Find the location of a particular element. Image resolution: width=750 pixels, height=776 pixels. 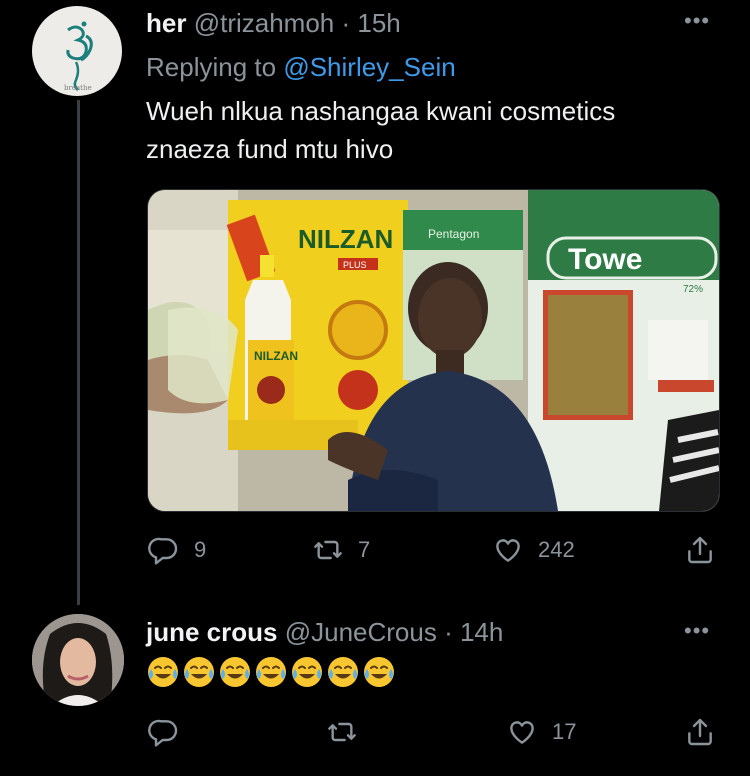

user-handle: @JuneCrous is located at coordinates (361, 632).